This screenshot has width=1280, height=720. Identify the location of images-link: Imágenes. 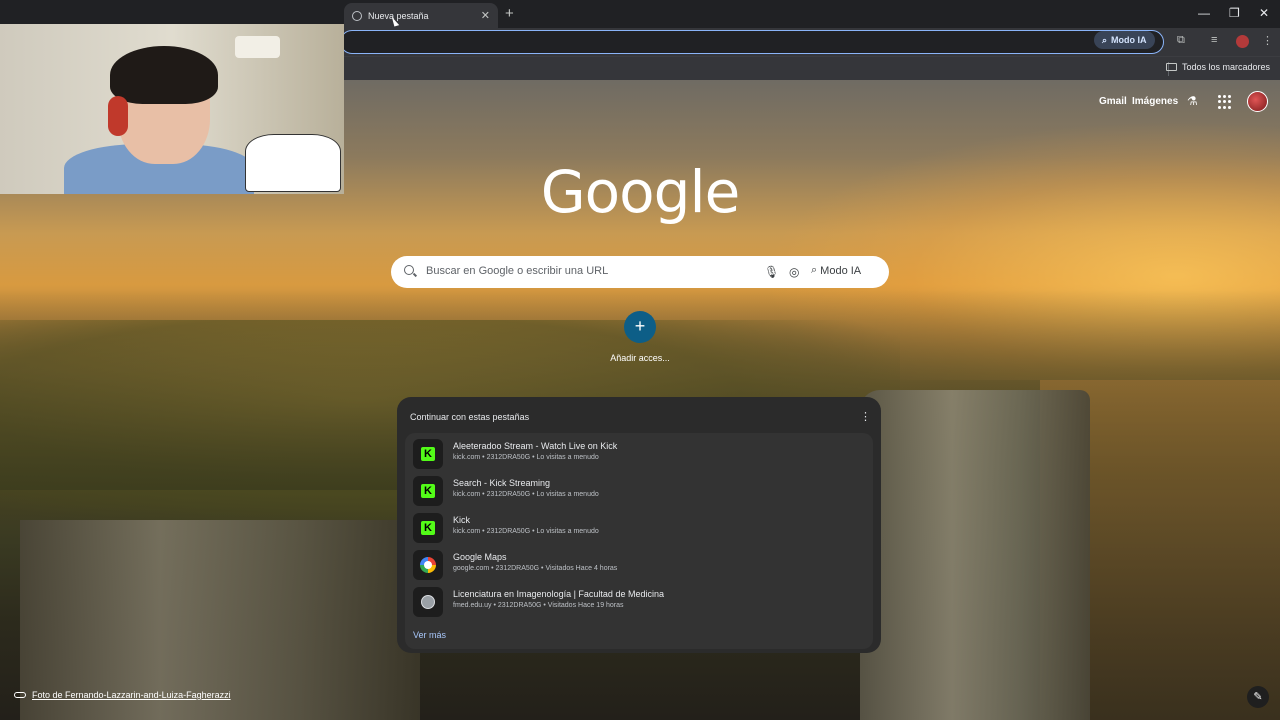
(1155, 101).